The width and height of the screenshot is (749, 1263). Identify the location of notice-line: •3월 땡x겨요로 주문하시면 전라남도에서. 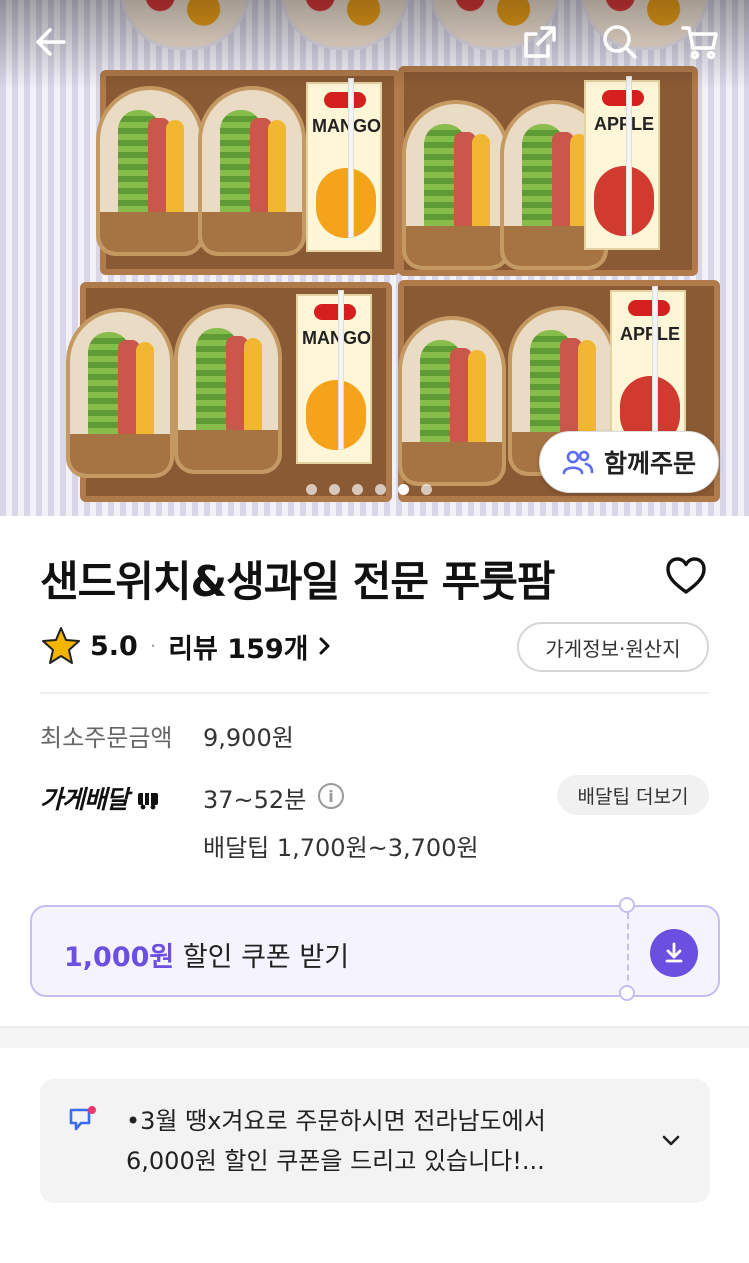
(336, 1121).